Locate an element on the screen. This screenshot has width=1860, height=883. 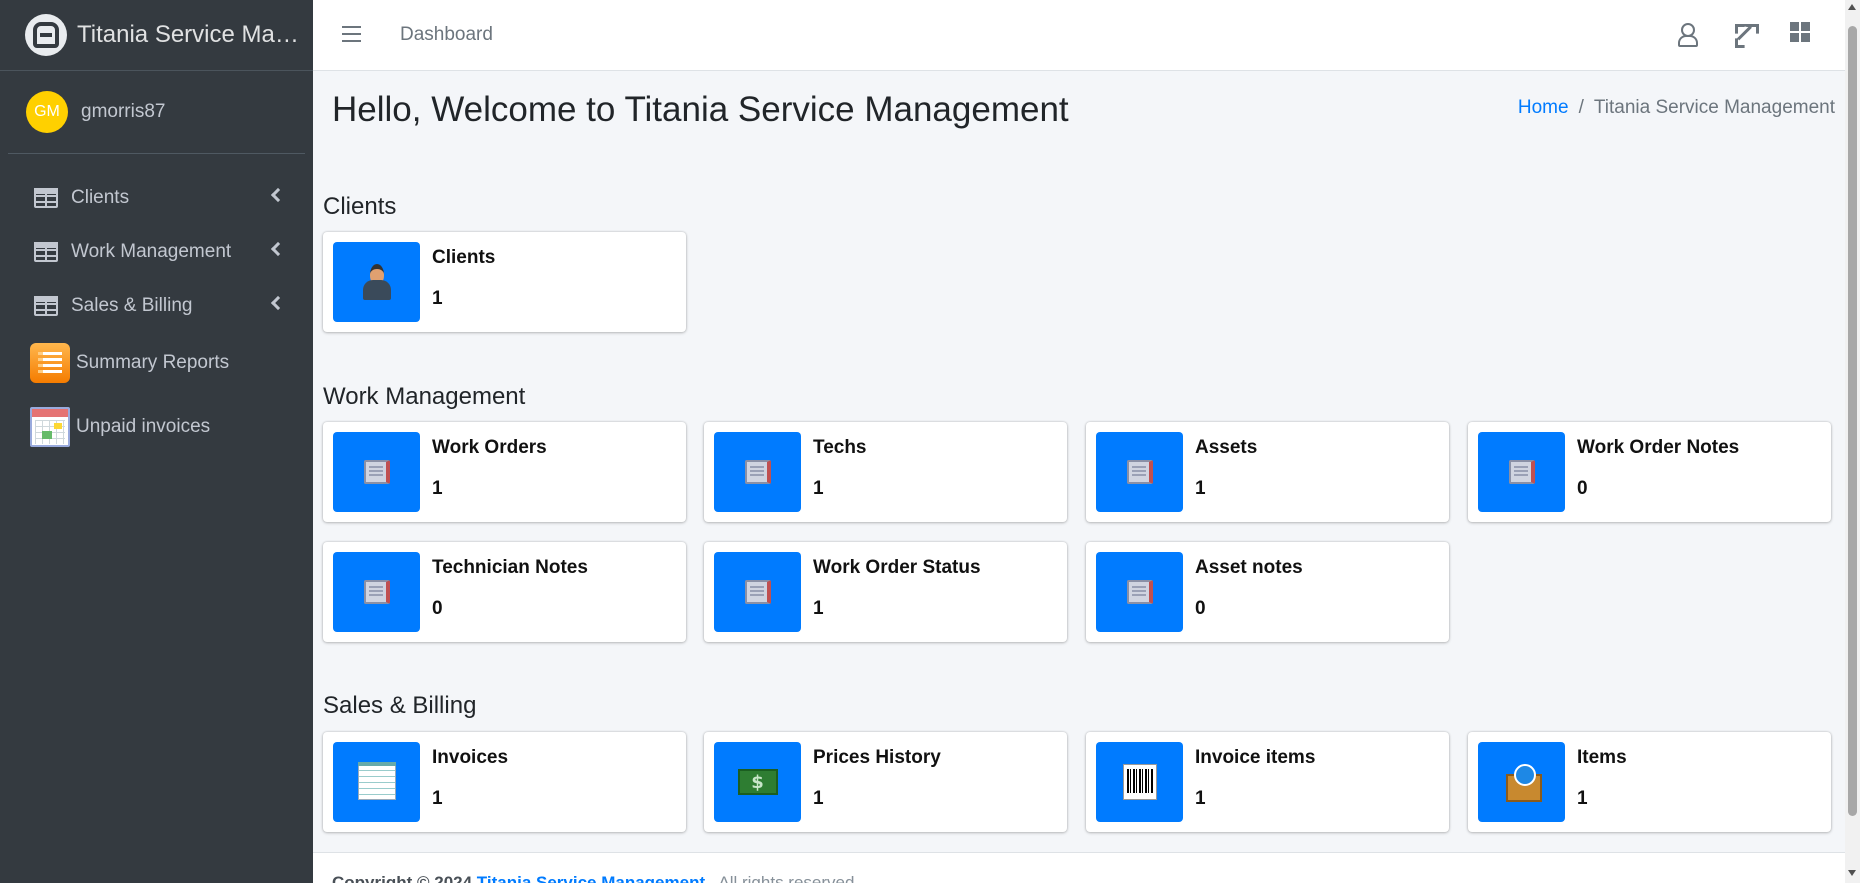
fullscreen-icon is located at coordinates (1744, 33).